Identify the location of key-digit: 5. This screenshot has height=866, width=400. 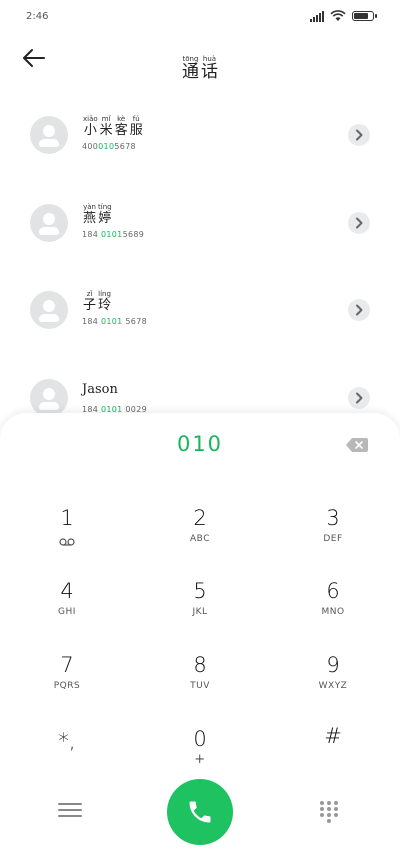
(200, 591).